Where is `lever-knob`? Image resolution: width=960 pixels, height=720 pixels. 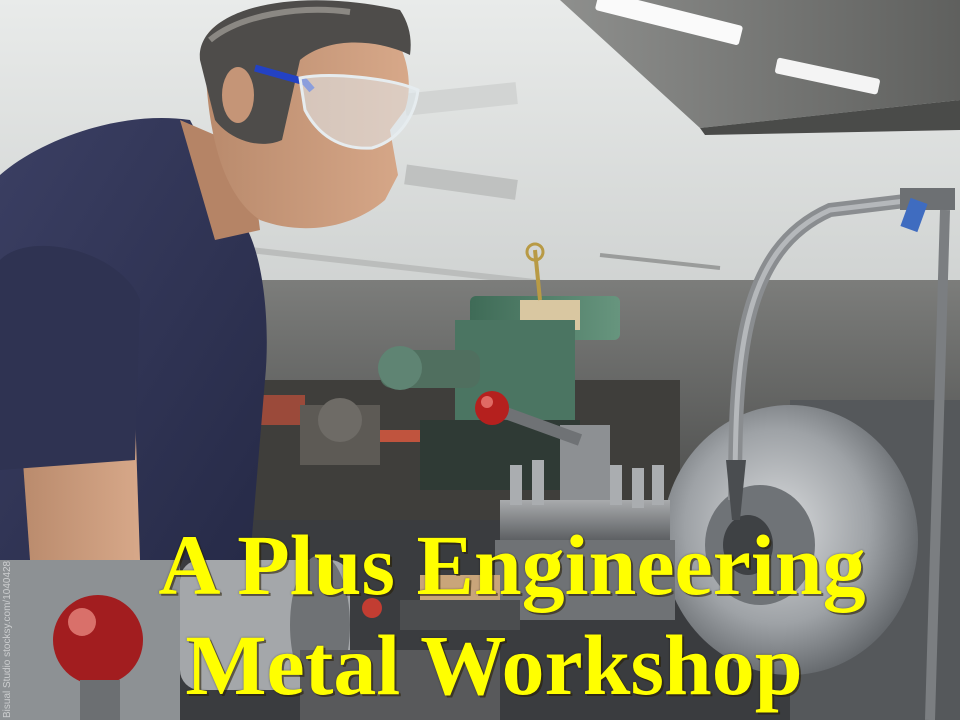 lever-knob is located at coordinates (492, 408).